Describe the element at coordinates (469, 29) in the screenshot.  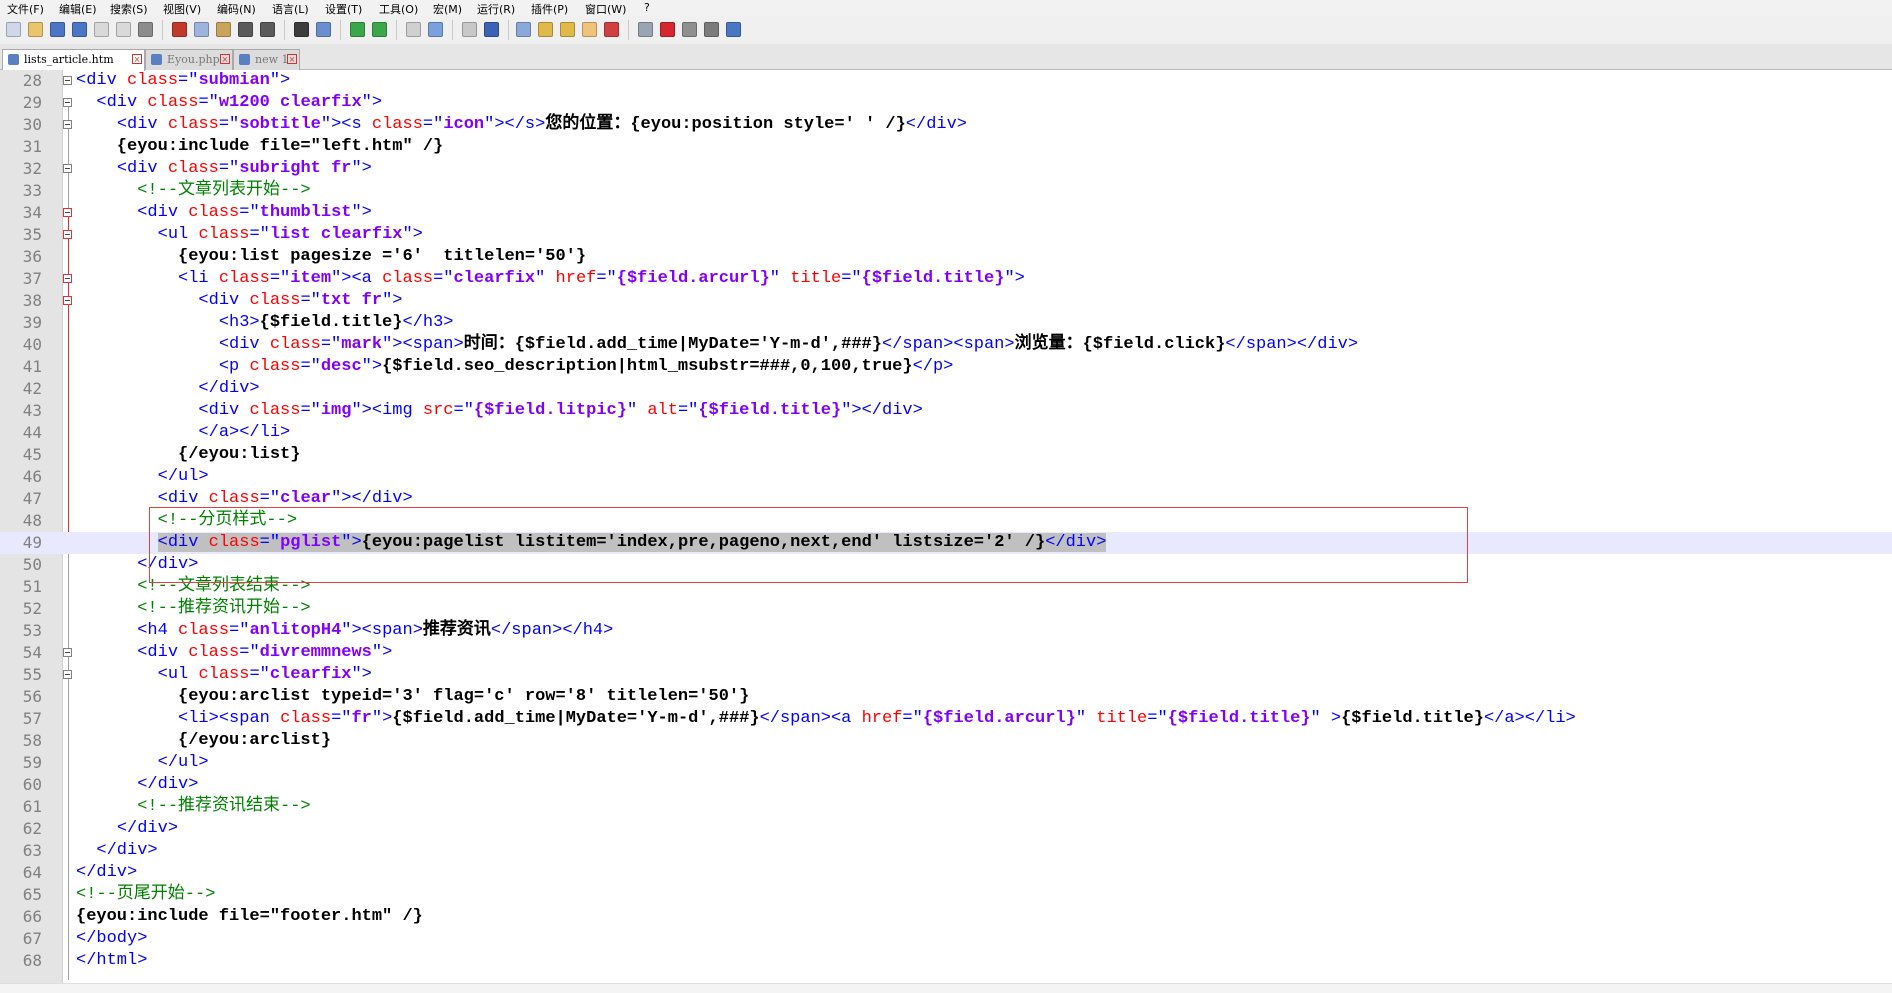
I see `word-wrap-icon` at that location.